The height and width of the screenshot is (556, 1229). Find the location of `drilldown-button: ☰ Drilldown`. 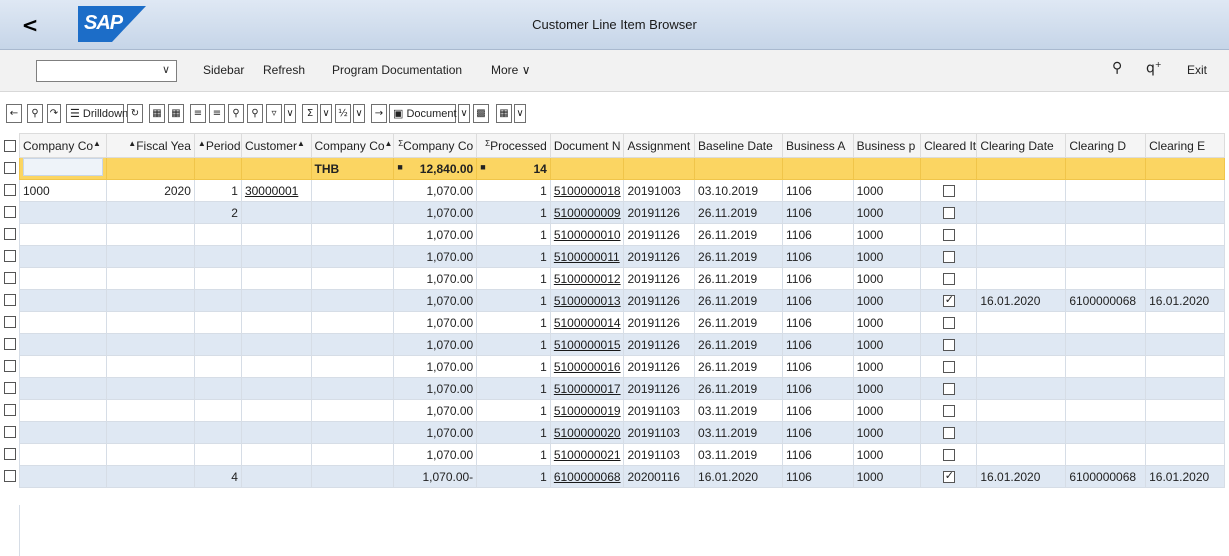

drilldown-button: ☰ Drilldown is located at coordinates (97, 113).